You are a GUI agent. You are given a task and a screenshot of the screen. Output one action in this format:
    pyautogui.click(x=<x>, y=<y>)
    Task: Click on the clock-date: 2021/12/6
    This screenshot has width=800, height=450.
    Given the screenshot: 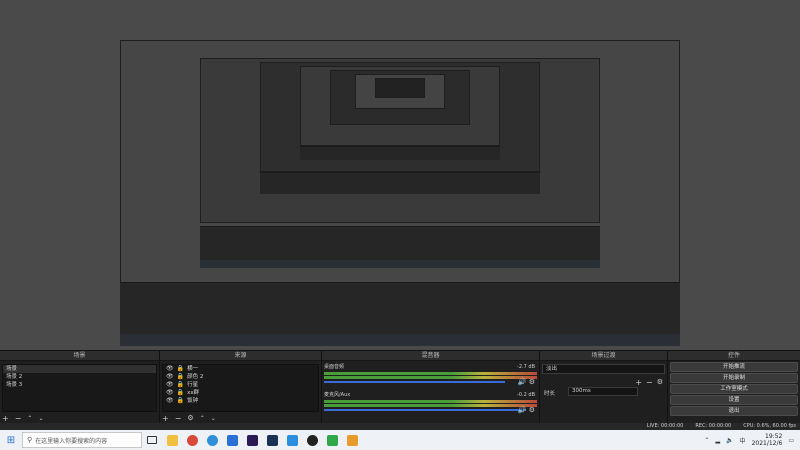 What is the action you would take?
    pyautogui.click(x=767, y=443)
    